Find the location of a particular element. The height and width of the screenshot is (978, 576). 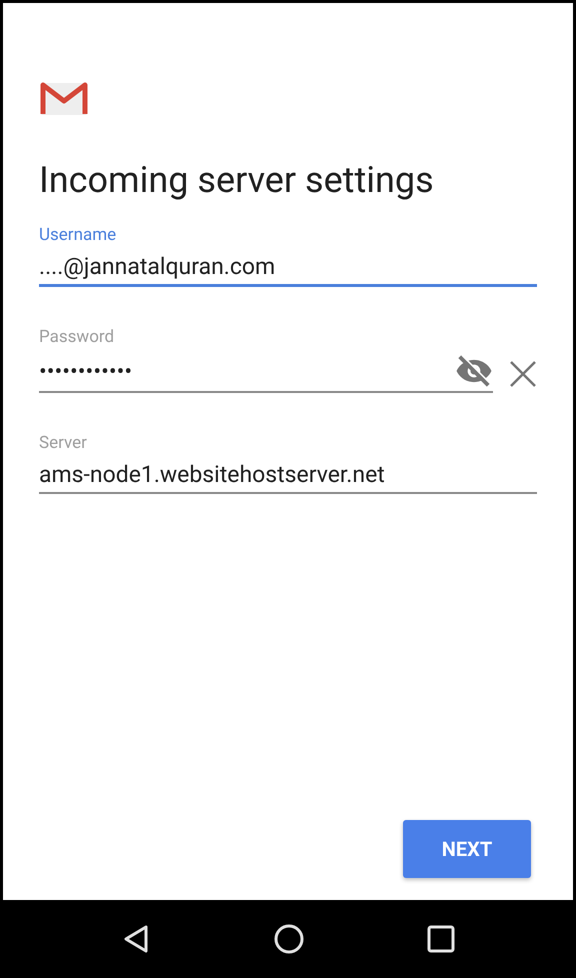

field-label: Server is located at coordinates (63, 443).